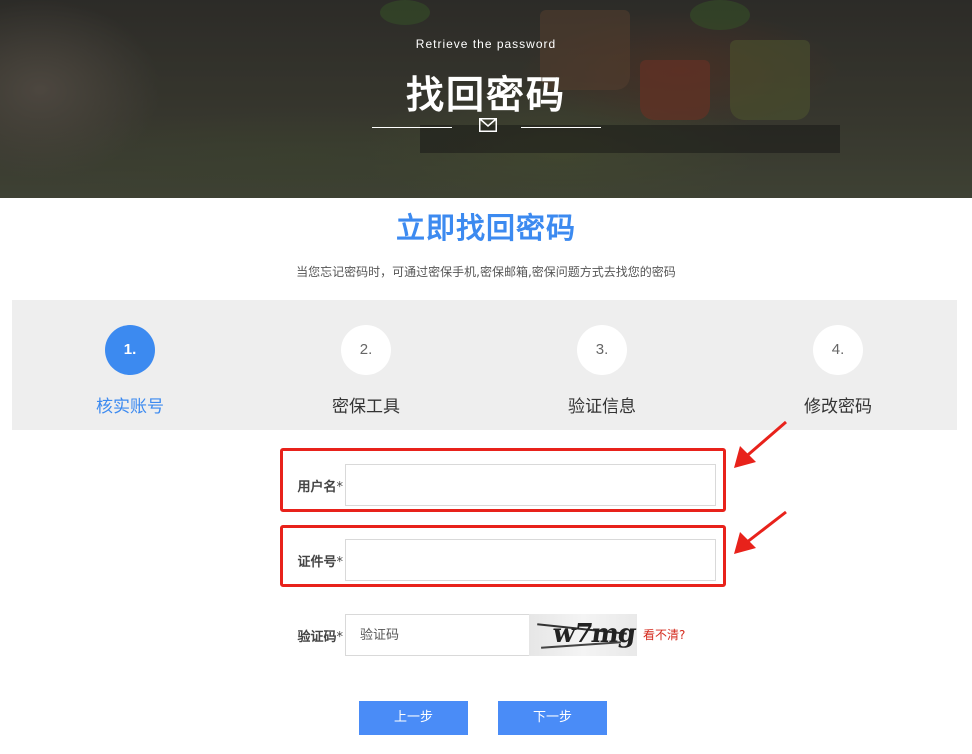 This screenshot has height=754, width=972. Describe the element at coordinates (488, 125) in the screenshot. I see `envelope-icon` at that location.